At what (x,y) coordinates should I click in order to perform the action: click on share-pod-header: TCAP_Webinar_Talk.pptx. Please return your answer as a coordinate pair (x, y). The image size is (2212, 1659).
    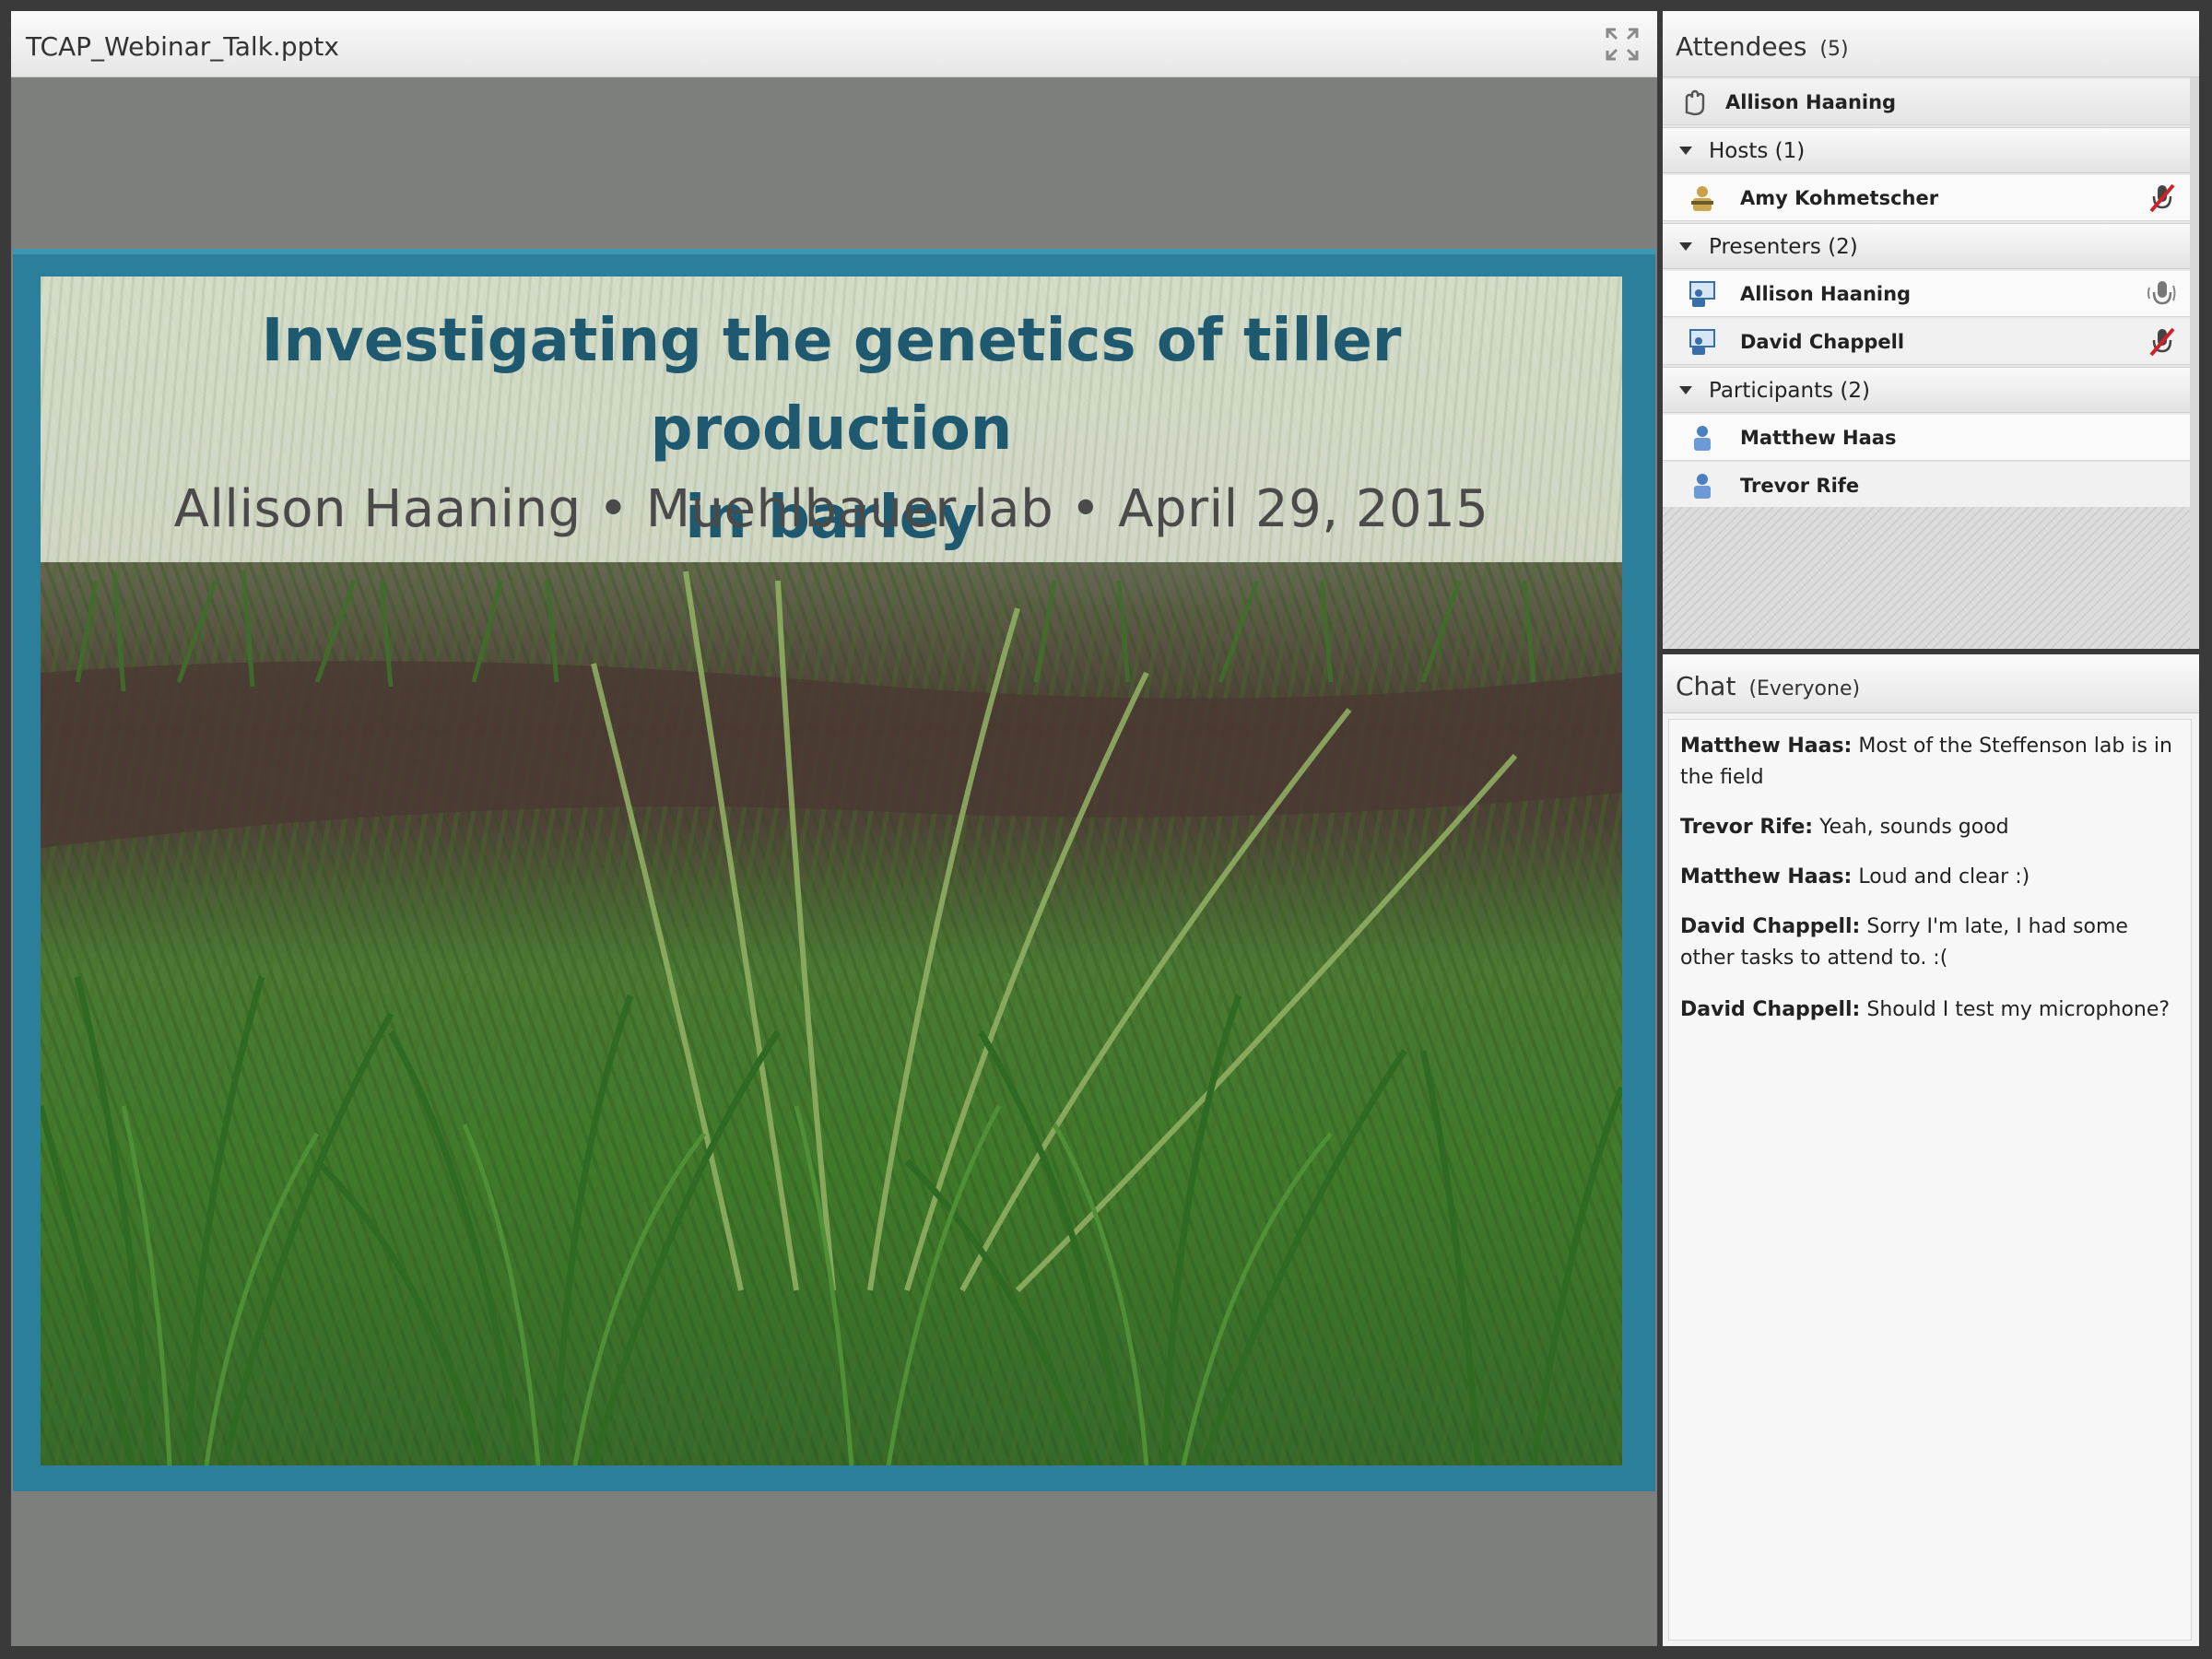
    Looking at the image, I should click on (834, 44).